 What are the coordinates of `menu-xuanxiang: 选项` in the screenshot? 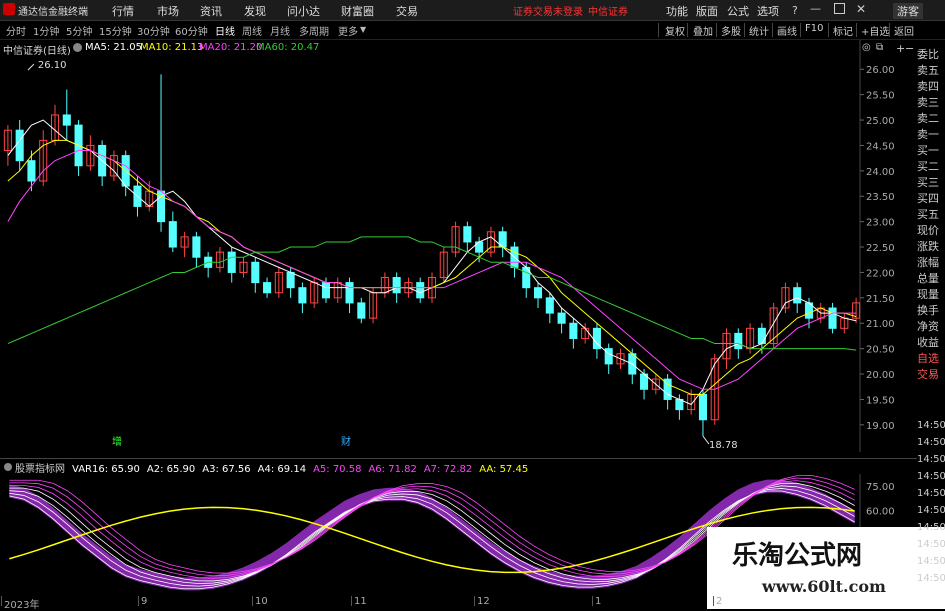 It's located at (768, 11).